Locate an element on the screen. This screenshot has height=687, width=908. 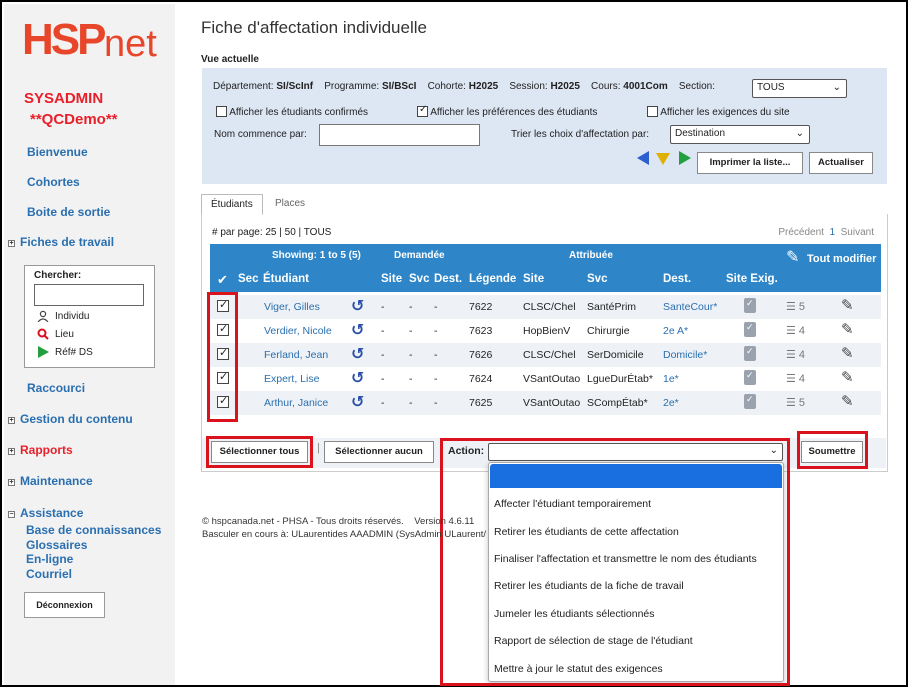
edit-all-link: Tout modifier is located at coordinates (841, 259).